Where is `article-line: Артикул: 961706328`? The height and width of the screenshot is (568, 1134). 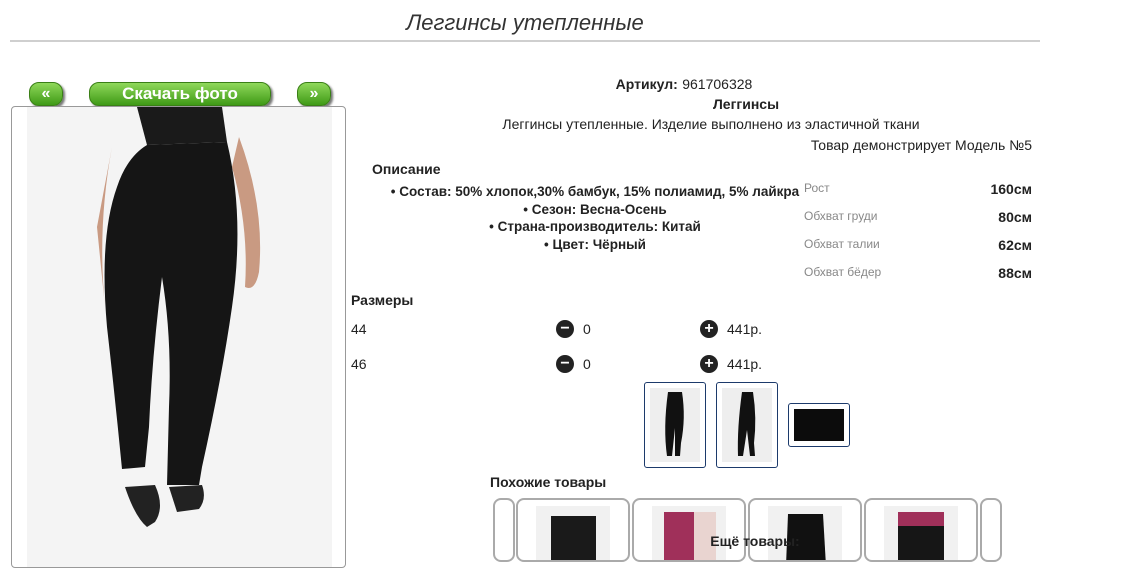
article-line: Артикул: 961706328 is located at coordinates (684, 85).